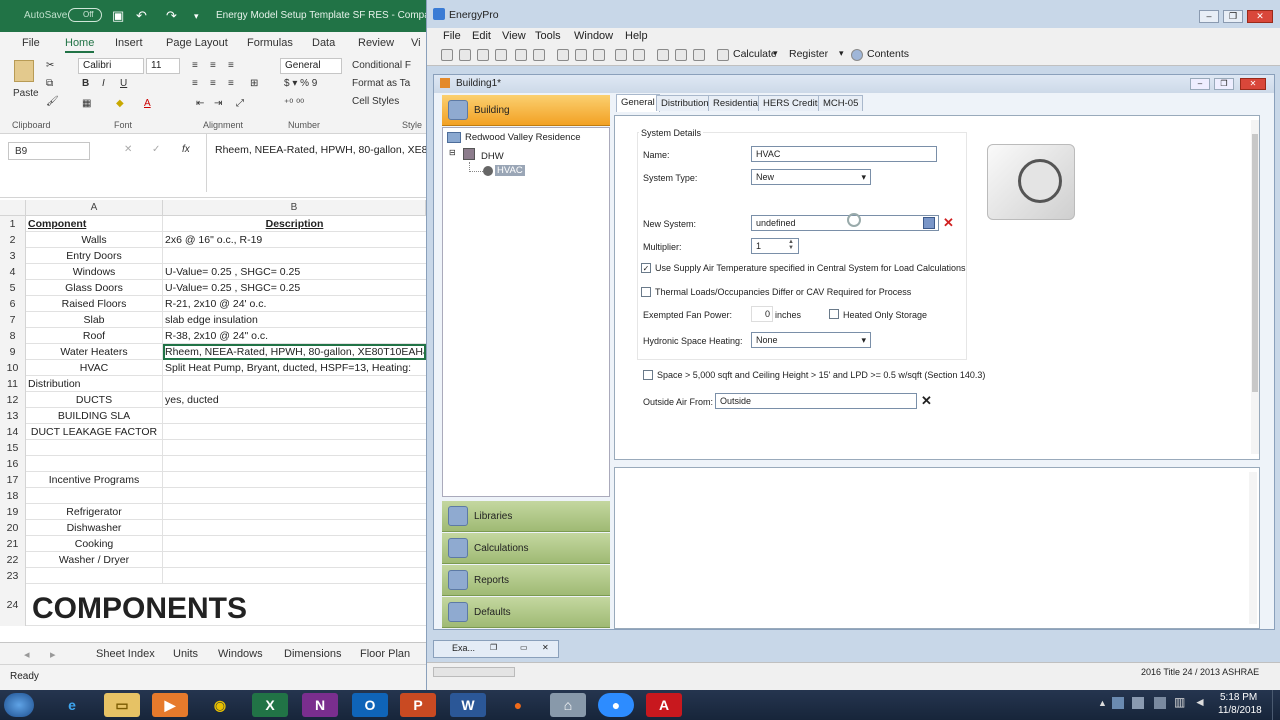 This screenshot has height=720, width=1280. I want to click on row-number: 8, so click(13, 336).